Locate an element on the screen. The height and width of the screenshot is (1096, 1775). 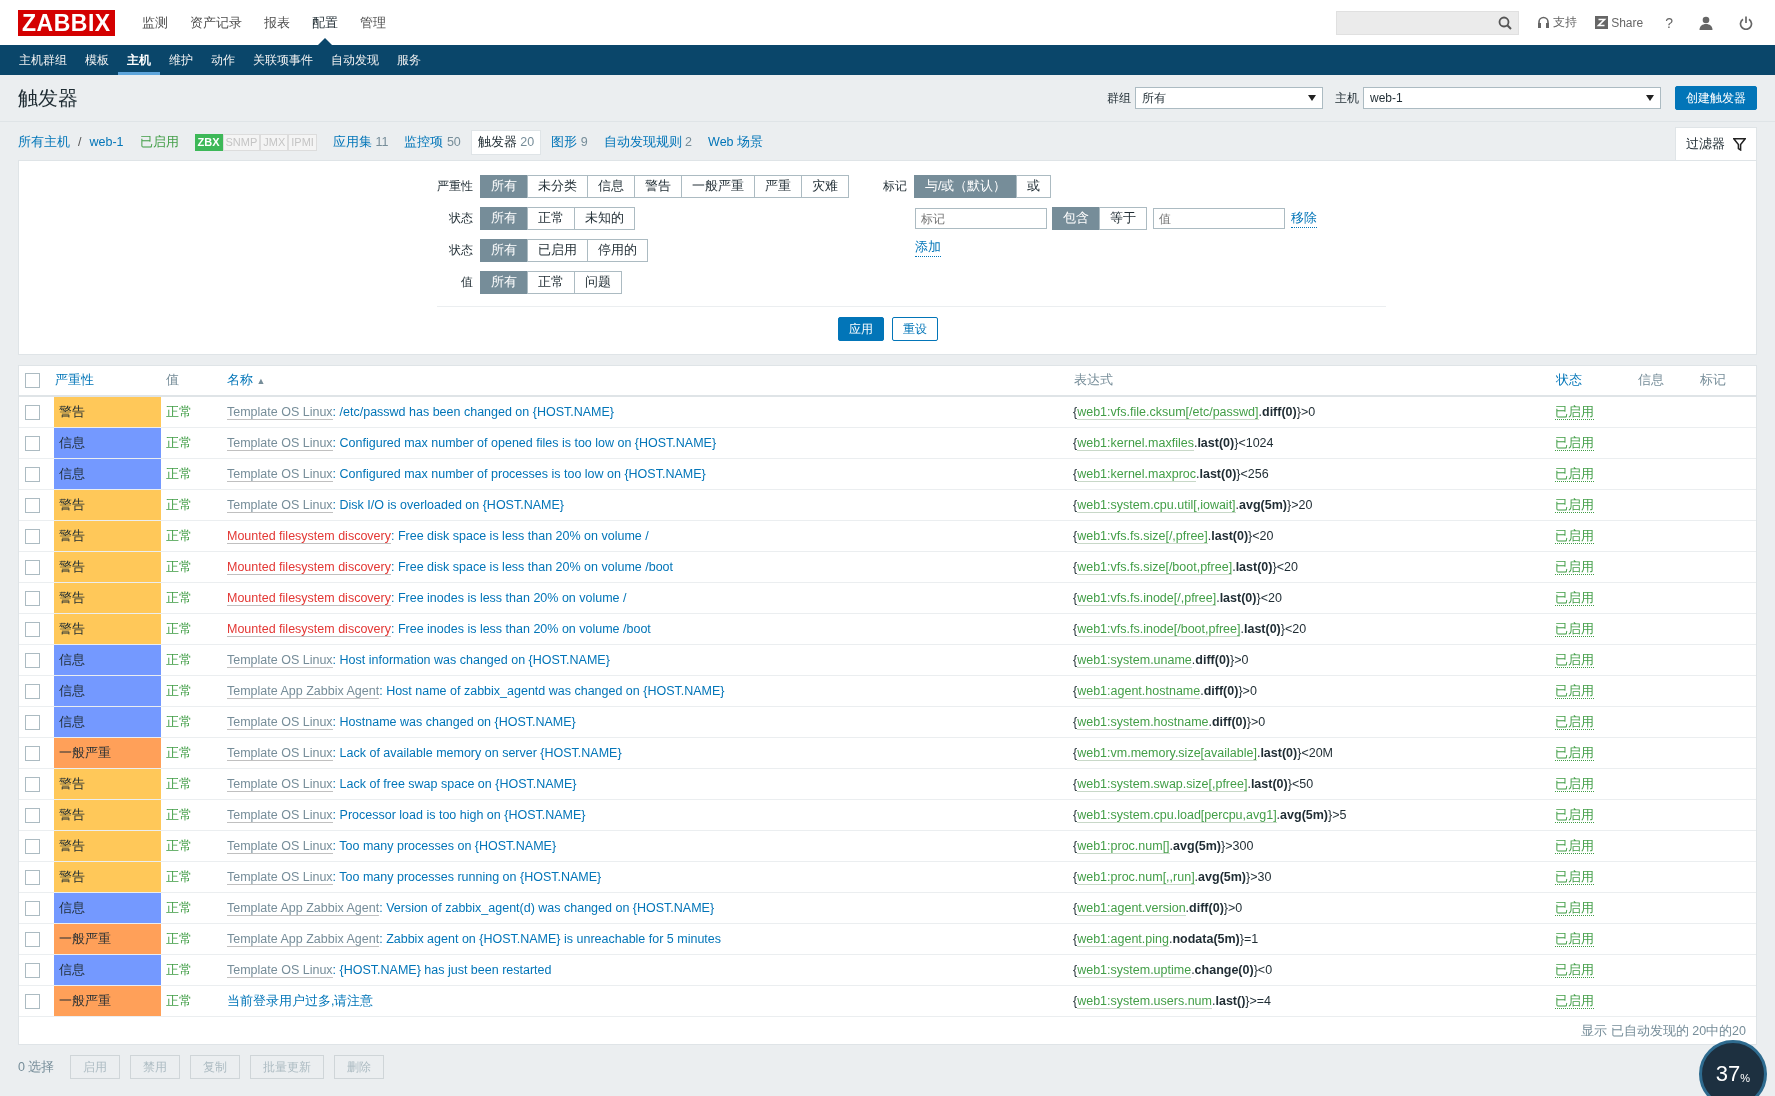
sub-menu-item: 主机 is located at coordinates (139, 60).